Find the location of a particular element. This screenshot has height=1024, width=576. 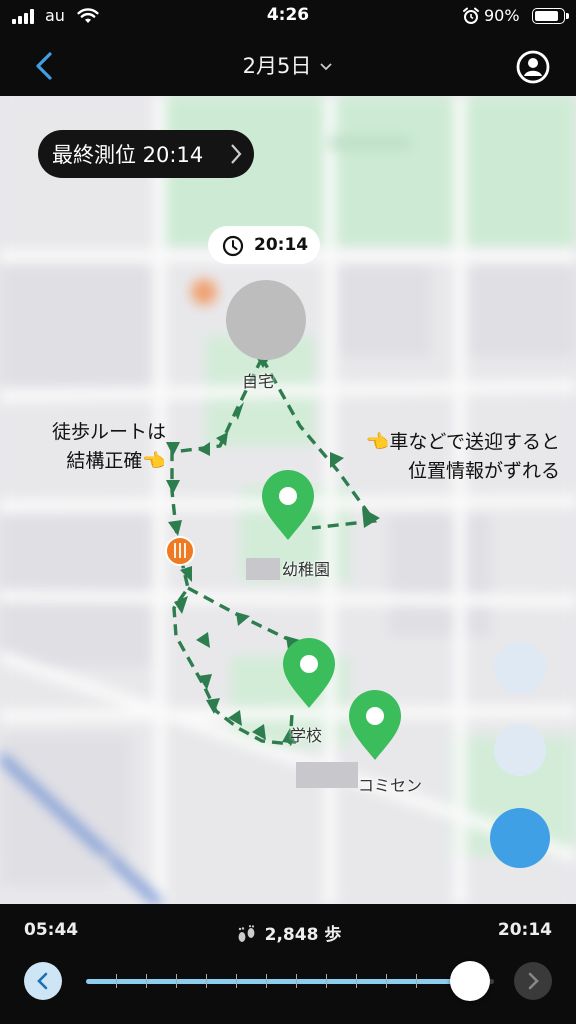

clock-icon is located at coordinates (233, 246).